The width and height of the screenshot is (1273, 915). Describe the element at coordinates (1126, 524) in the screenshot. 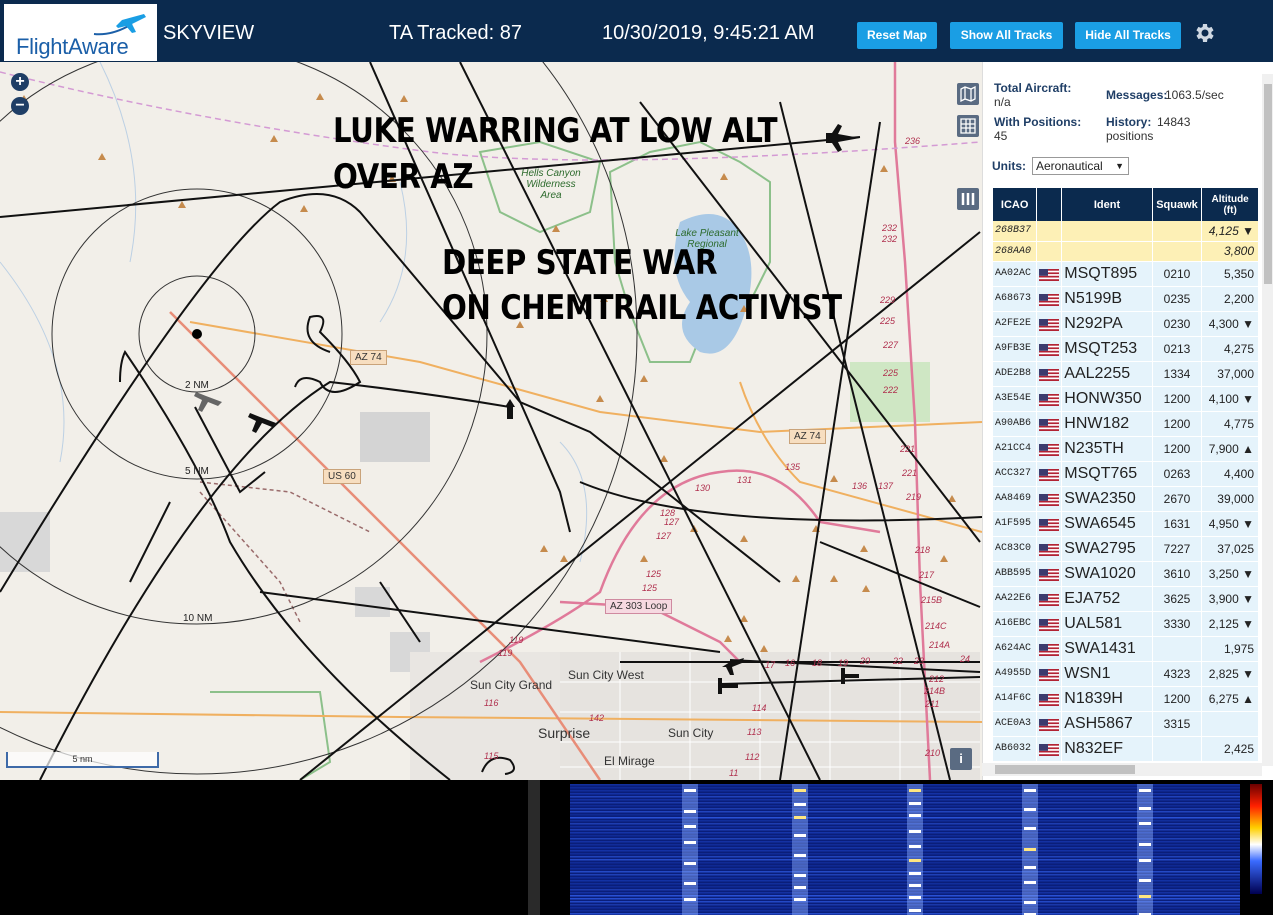

I see `table-row: A1F595 SWA6545 1631 4,950 ▼` at that location.